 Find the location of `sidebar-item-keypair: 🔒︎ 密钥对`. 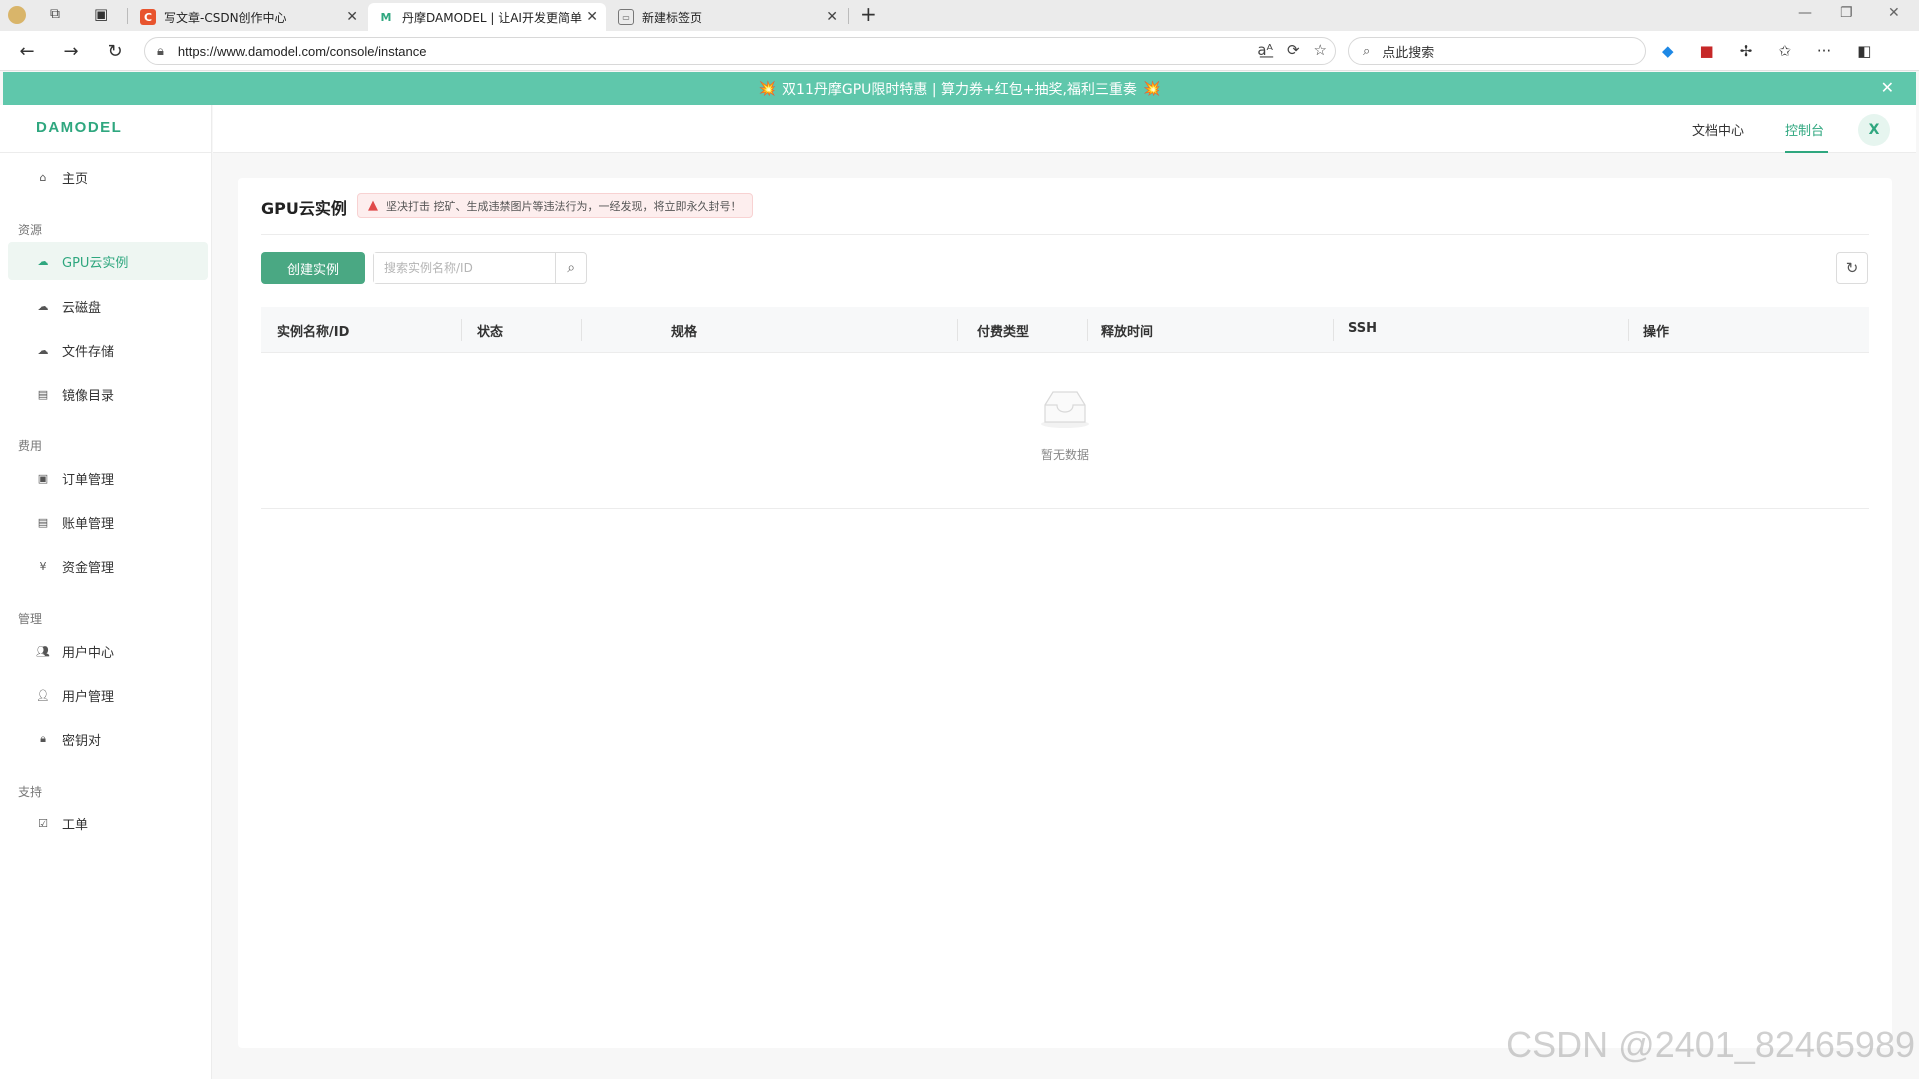

sidebar-item-keypair: 🔒︎ 密钥对 is located at coordinates (108, 739).